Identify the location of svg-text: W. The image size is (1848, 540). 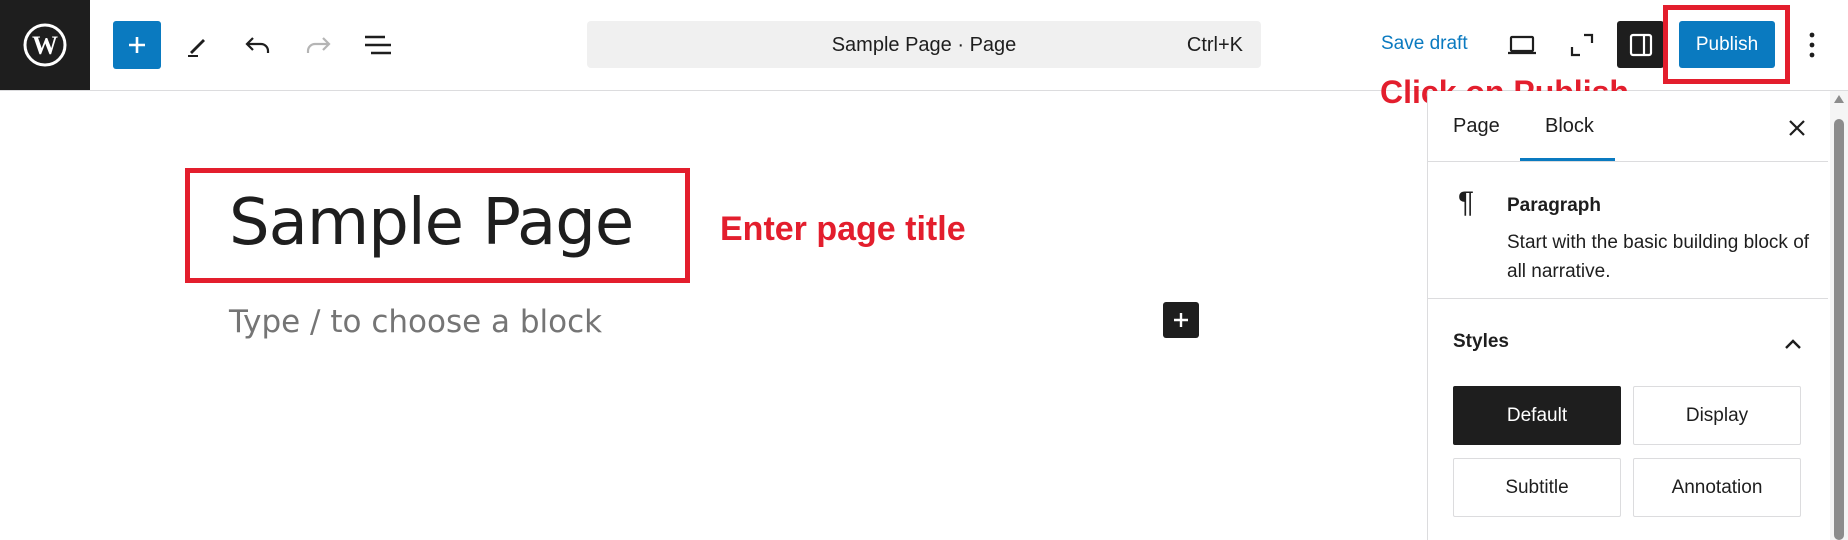
(45, 45).